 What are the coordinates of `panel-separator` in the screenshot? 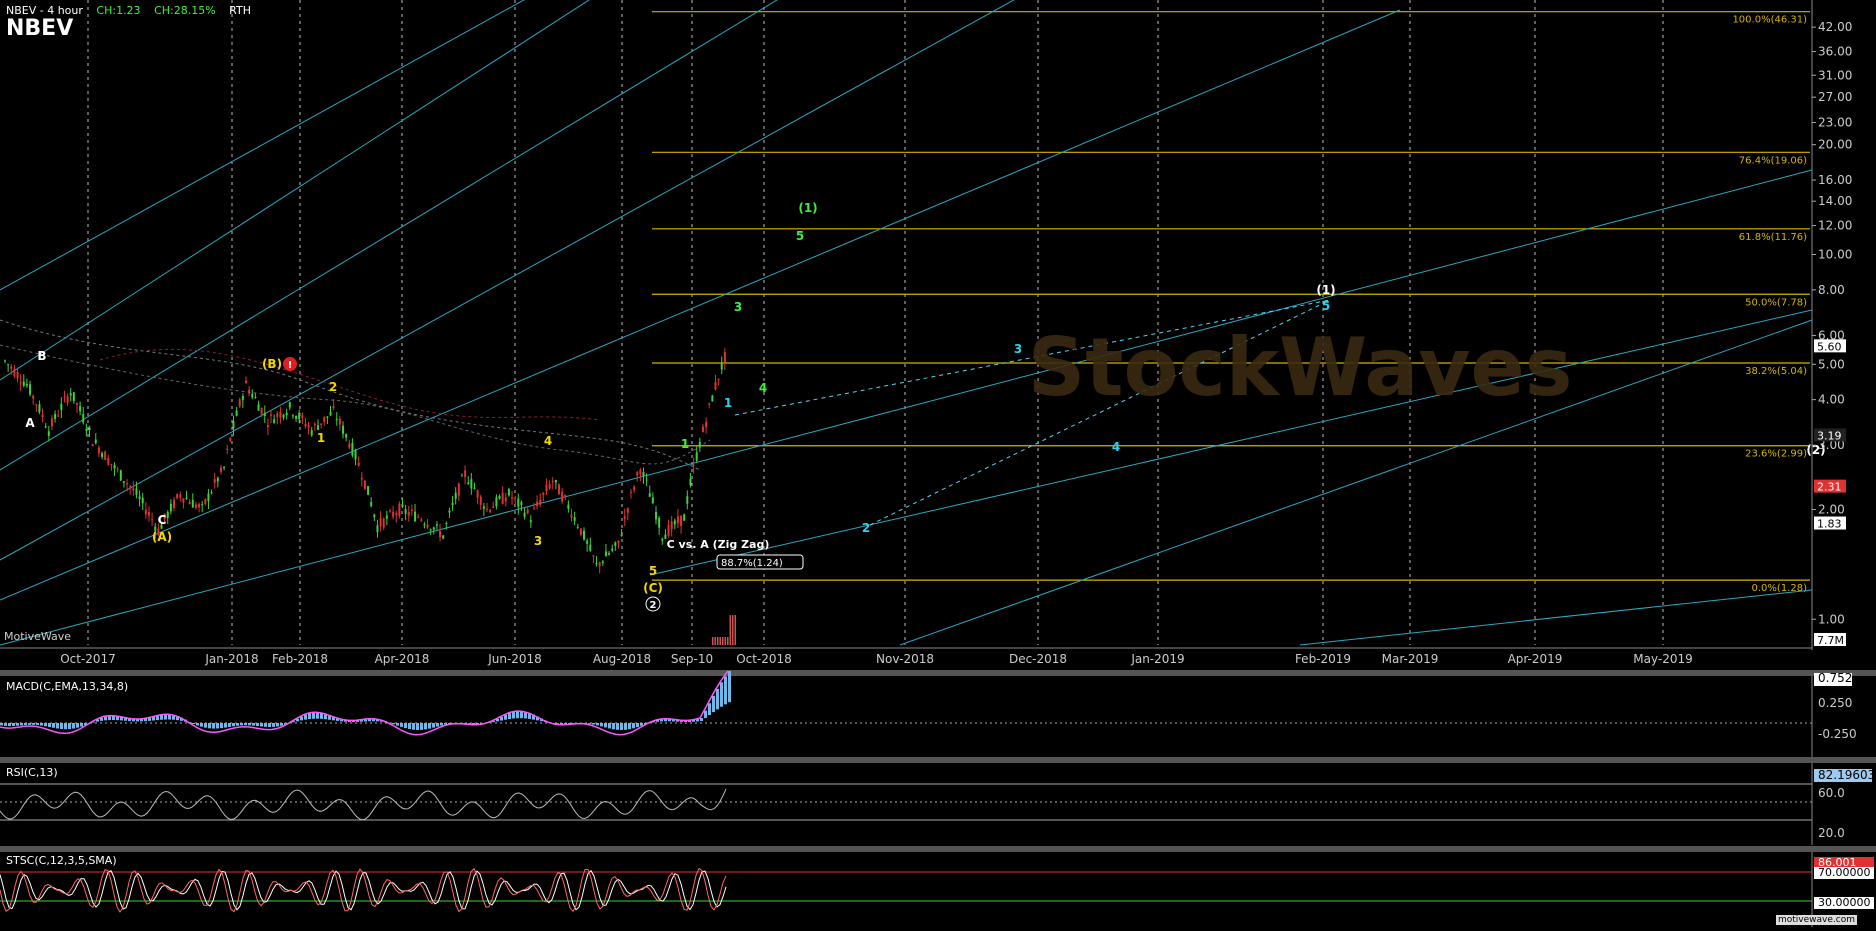 It's located at (938, 760).